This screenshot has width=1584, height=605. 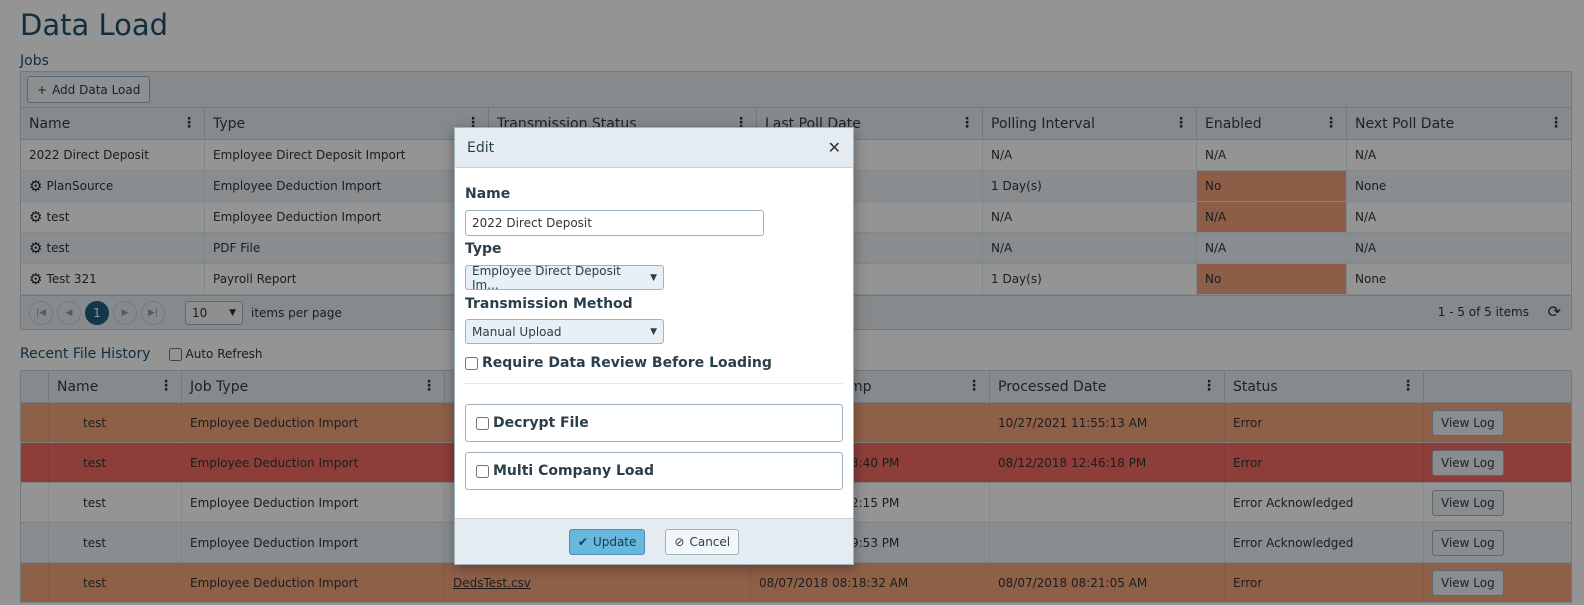 What do you see at coordinates (488, 194) in the screenshot?
I see `name-field-label: Name` at bounding box center [488, 194].